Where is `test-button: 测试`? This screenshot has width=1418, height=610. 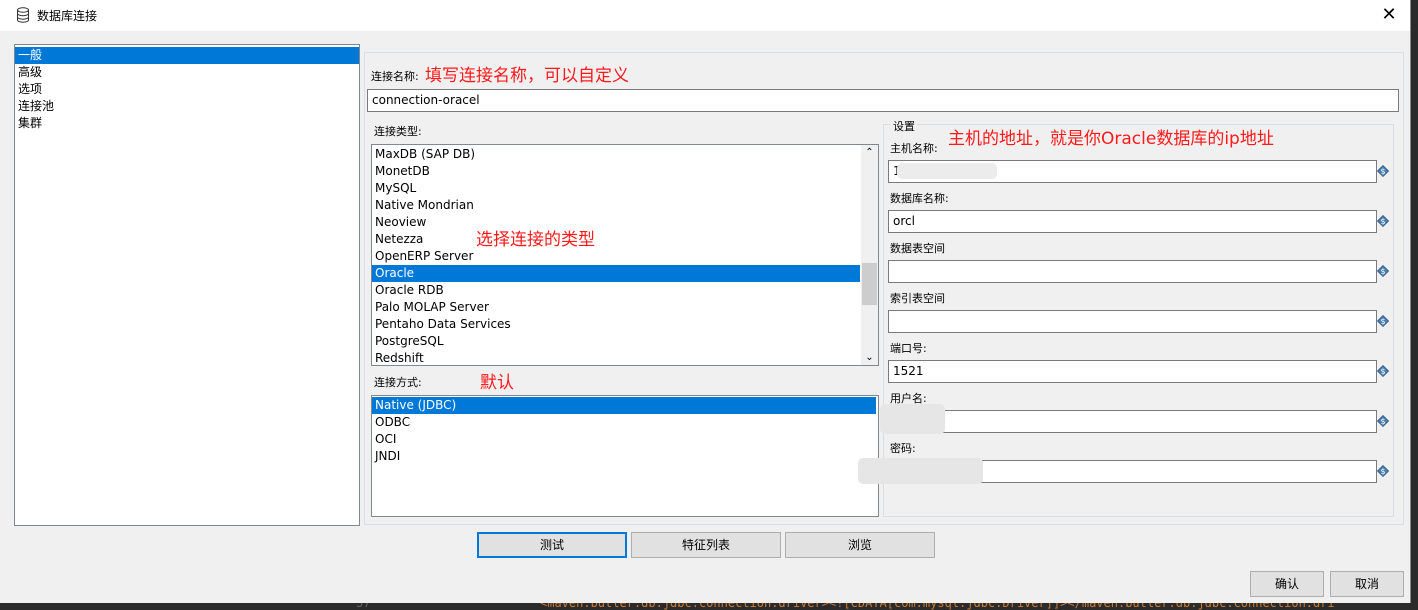
test-button: 测试 is located at coordinates (552, 545).